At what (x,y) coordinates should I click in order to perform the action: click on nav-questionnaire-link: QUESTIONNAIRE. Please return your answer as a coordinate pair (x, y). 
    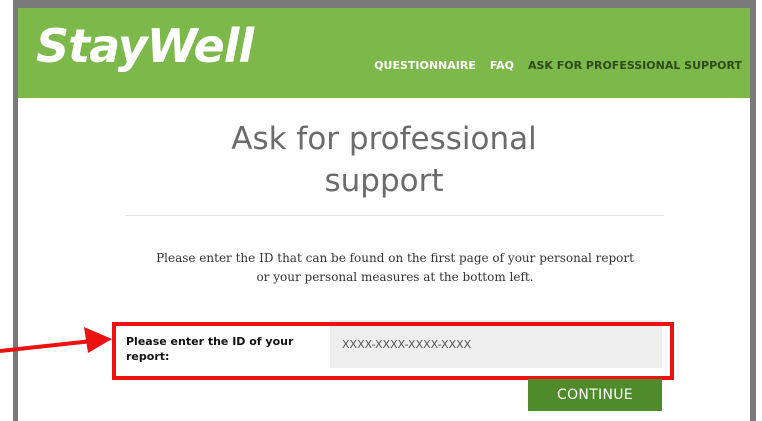
    Looking at the image, I should click on (425, 65).